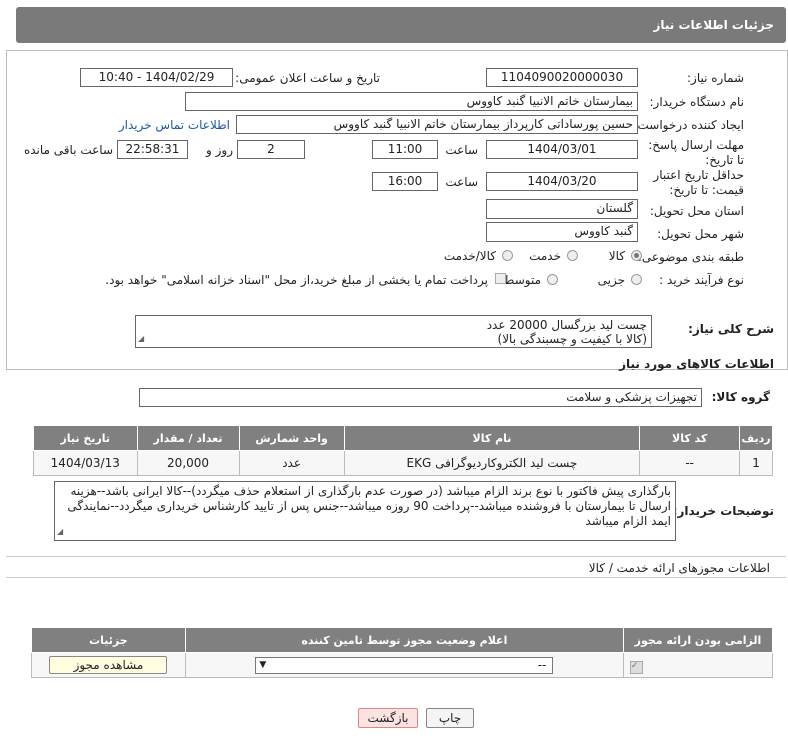  I want to click on need-number-field: 1104090020000030, so click(562, 77).